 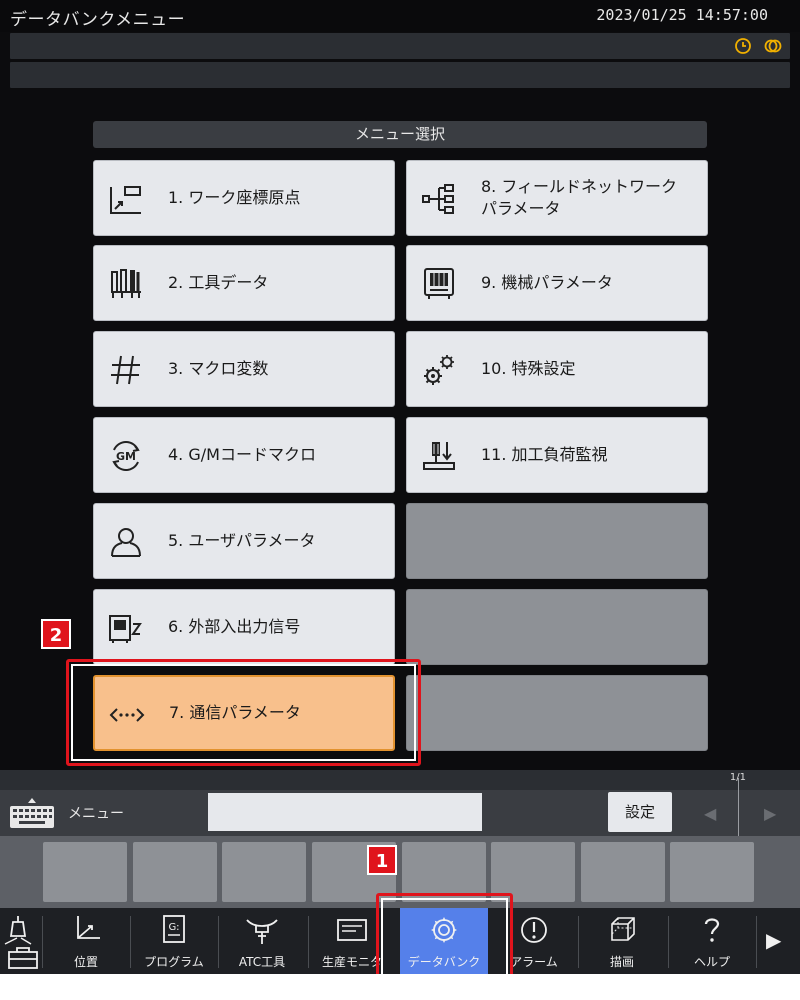 I want to click on menu-tile-special-settings: 10. 特殊設定, so click(x=557, y=369).